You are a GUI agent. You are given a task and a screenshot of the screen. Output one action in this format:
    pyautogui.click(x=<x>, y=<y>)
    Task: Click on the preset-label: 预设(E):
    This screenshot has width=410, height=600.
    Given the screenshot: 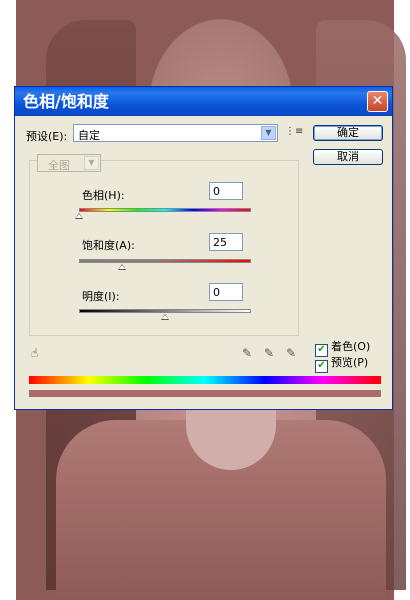 What is the action you would take?
    pyautogui.click(x=47, y=136)
    